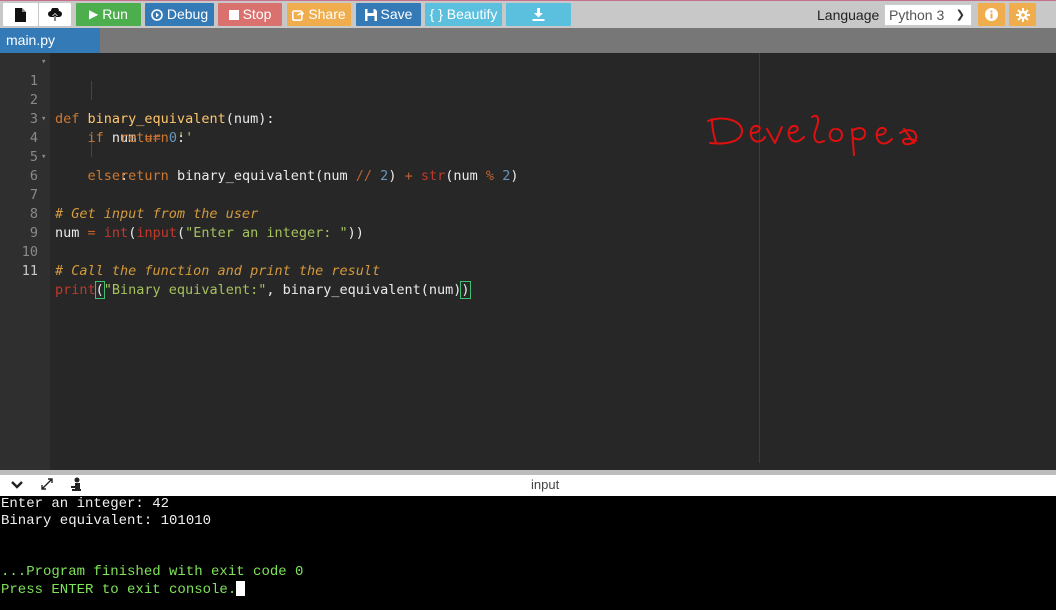  Describe the element at coordinates (94, 14) in the screenshot. I see `play-icon: ▶` at that location.